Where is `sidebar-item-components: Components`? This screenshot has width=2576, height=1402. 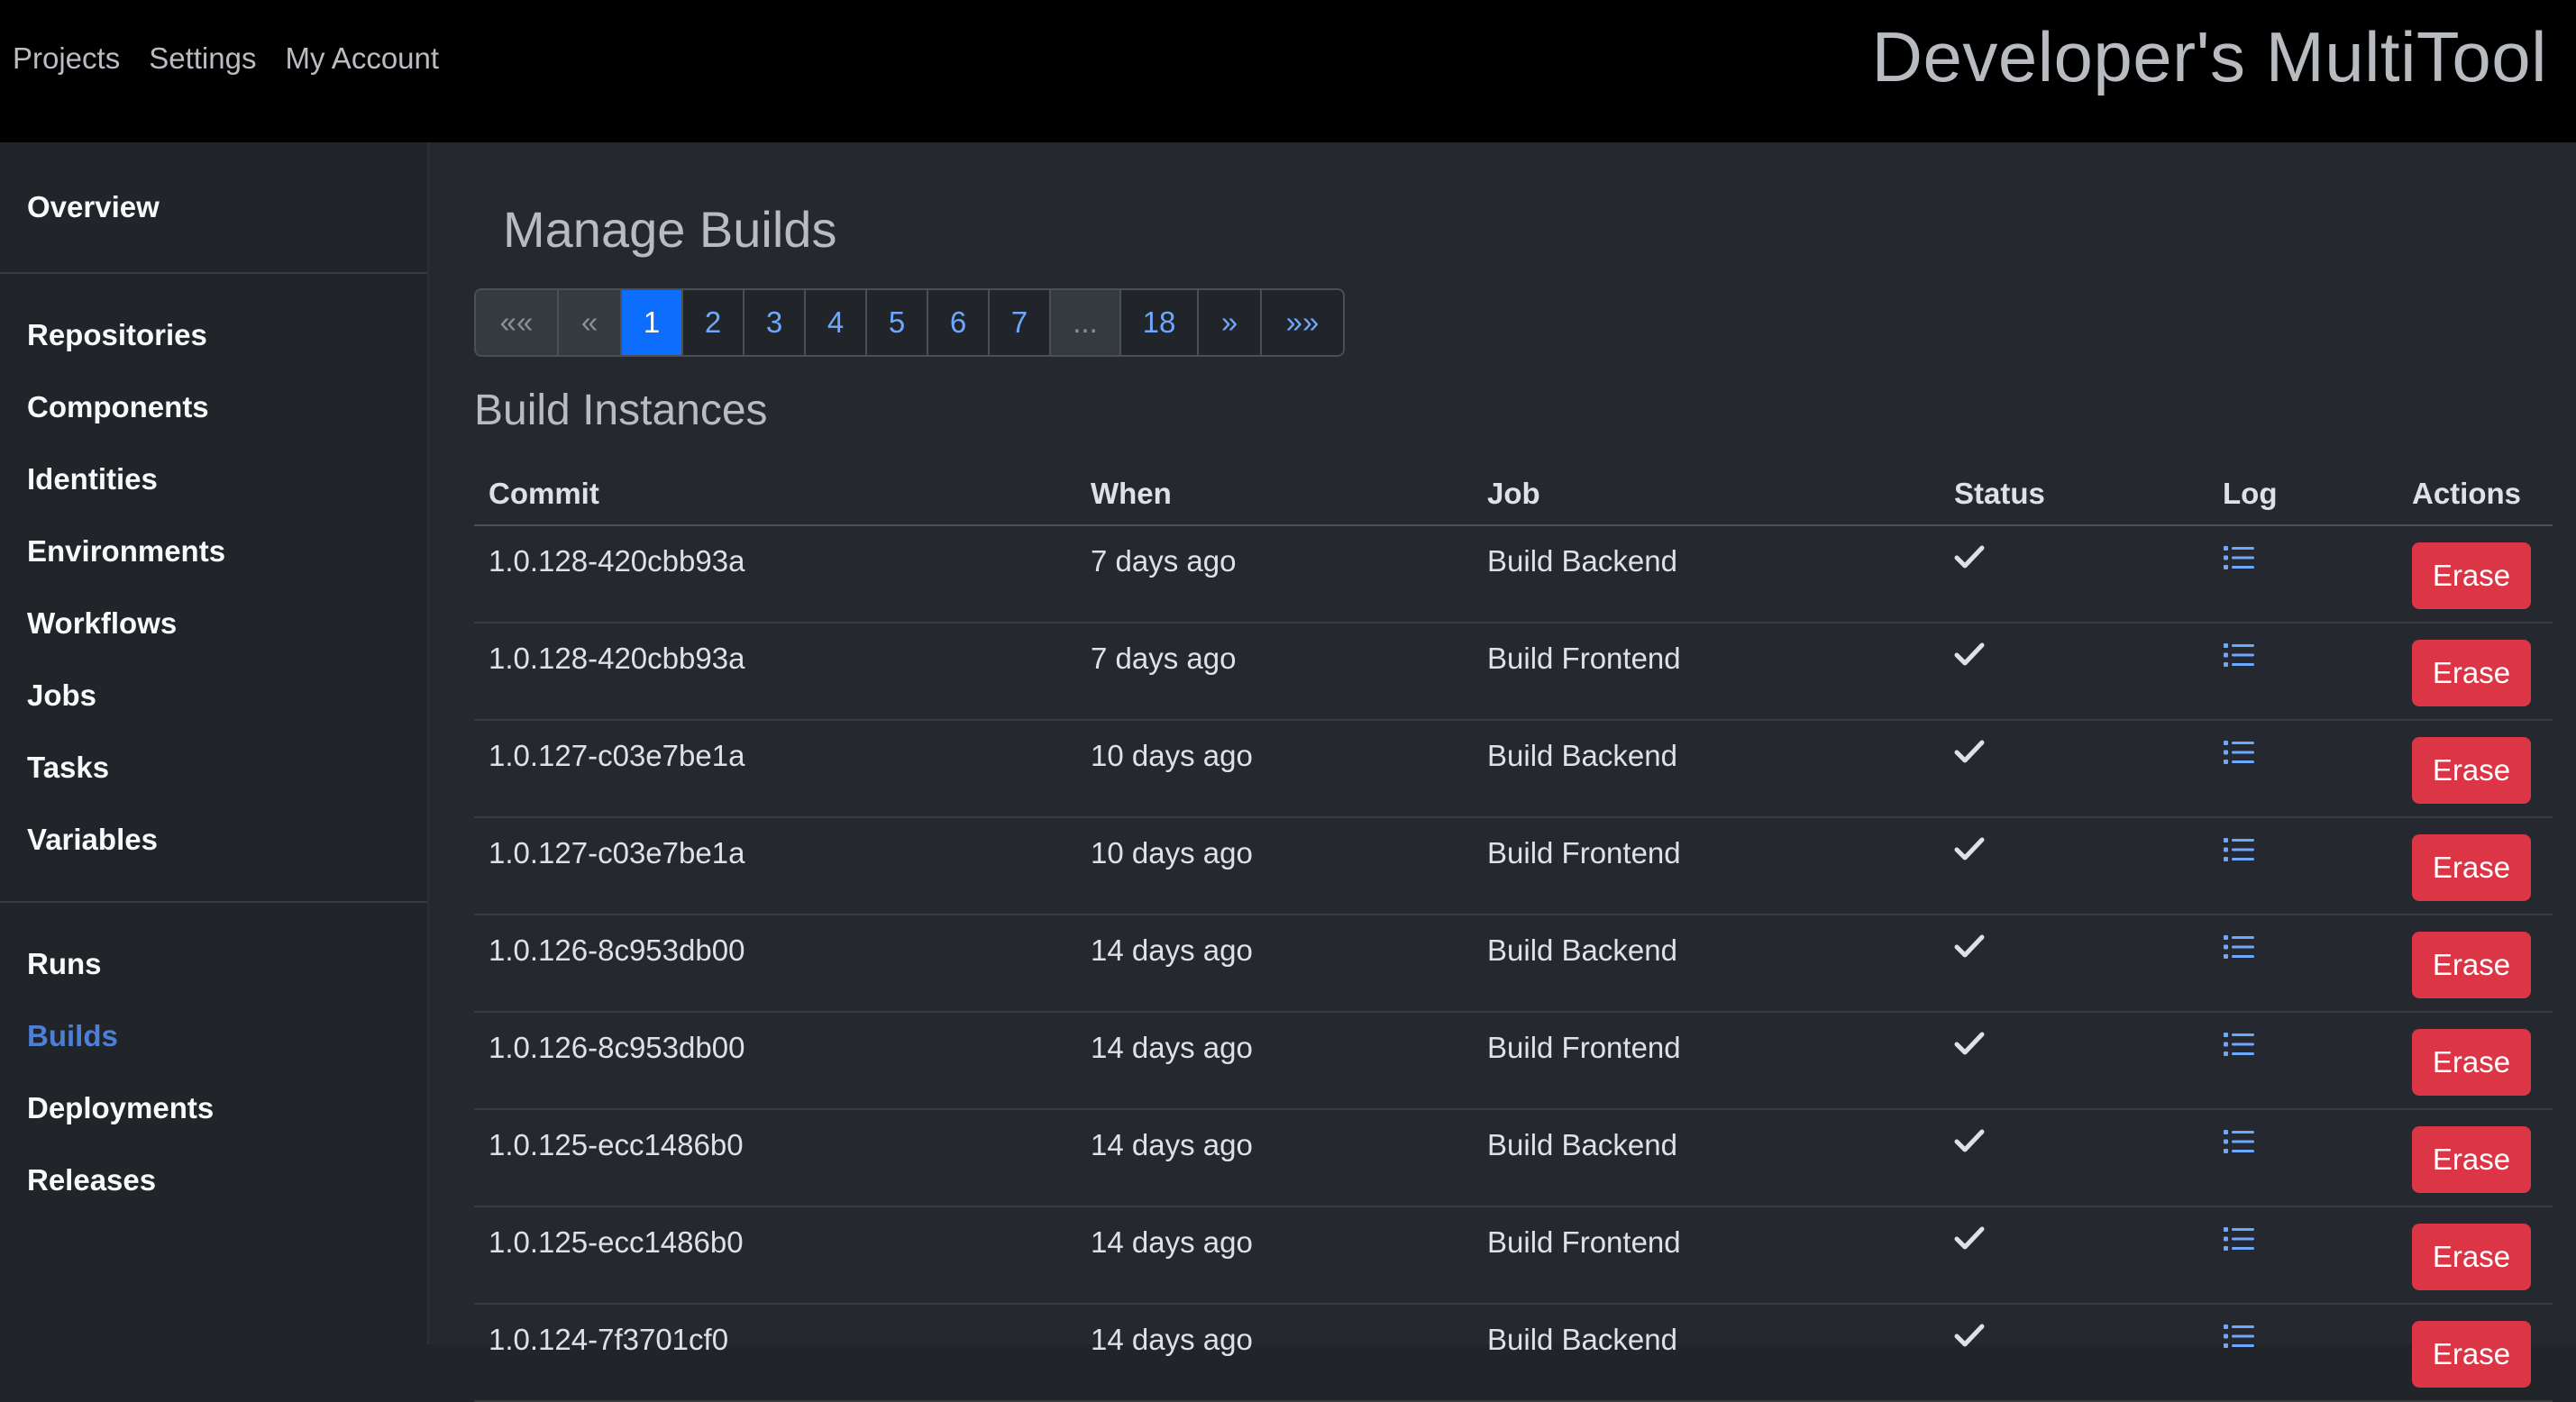 sidebar-item-components: Components is located at coordinates (213, 407).